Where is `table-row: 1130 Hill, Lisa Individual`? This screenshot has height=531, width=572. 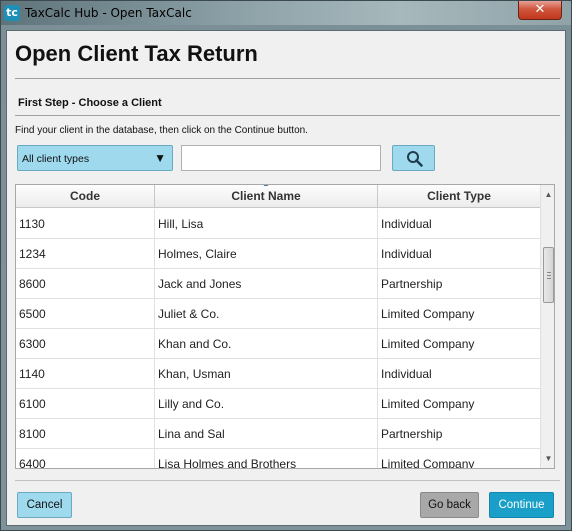 table-row: 1130 Hill, Lisa Individual is located at coordinates (278, 224).